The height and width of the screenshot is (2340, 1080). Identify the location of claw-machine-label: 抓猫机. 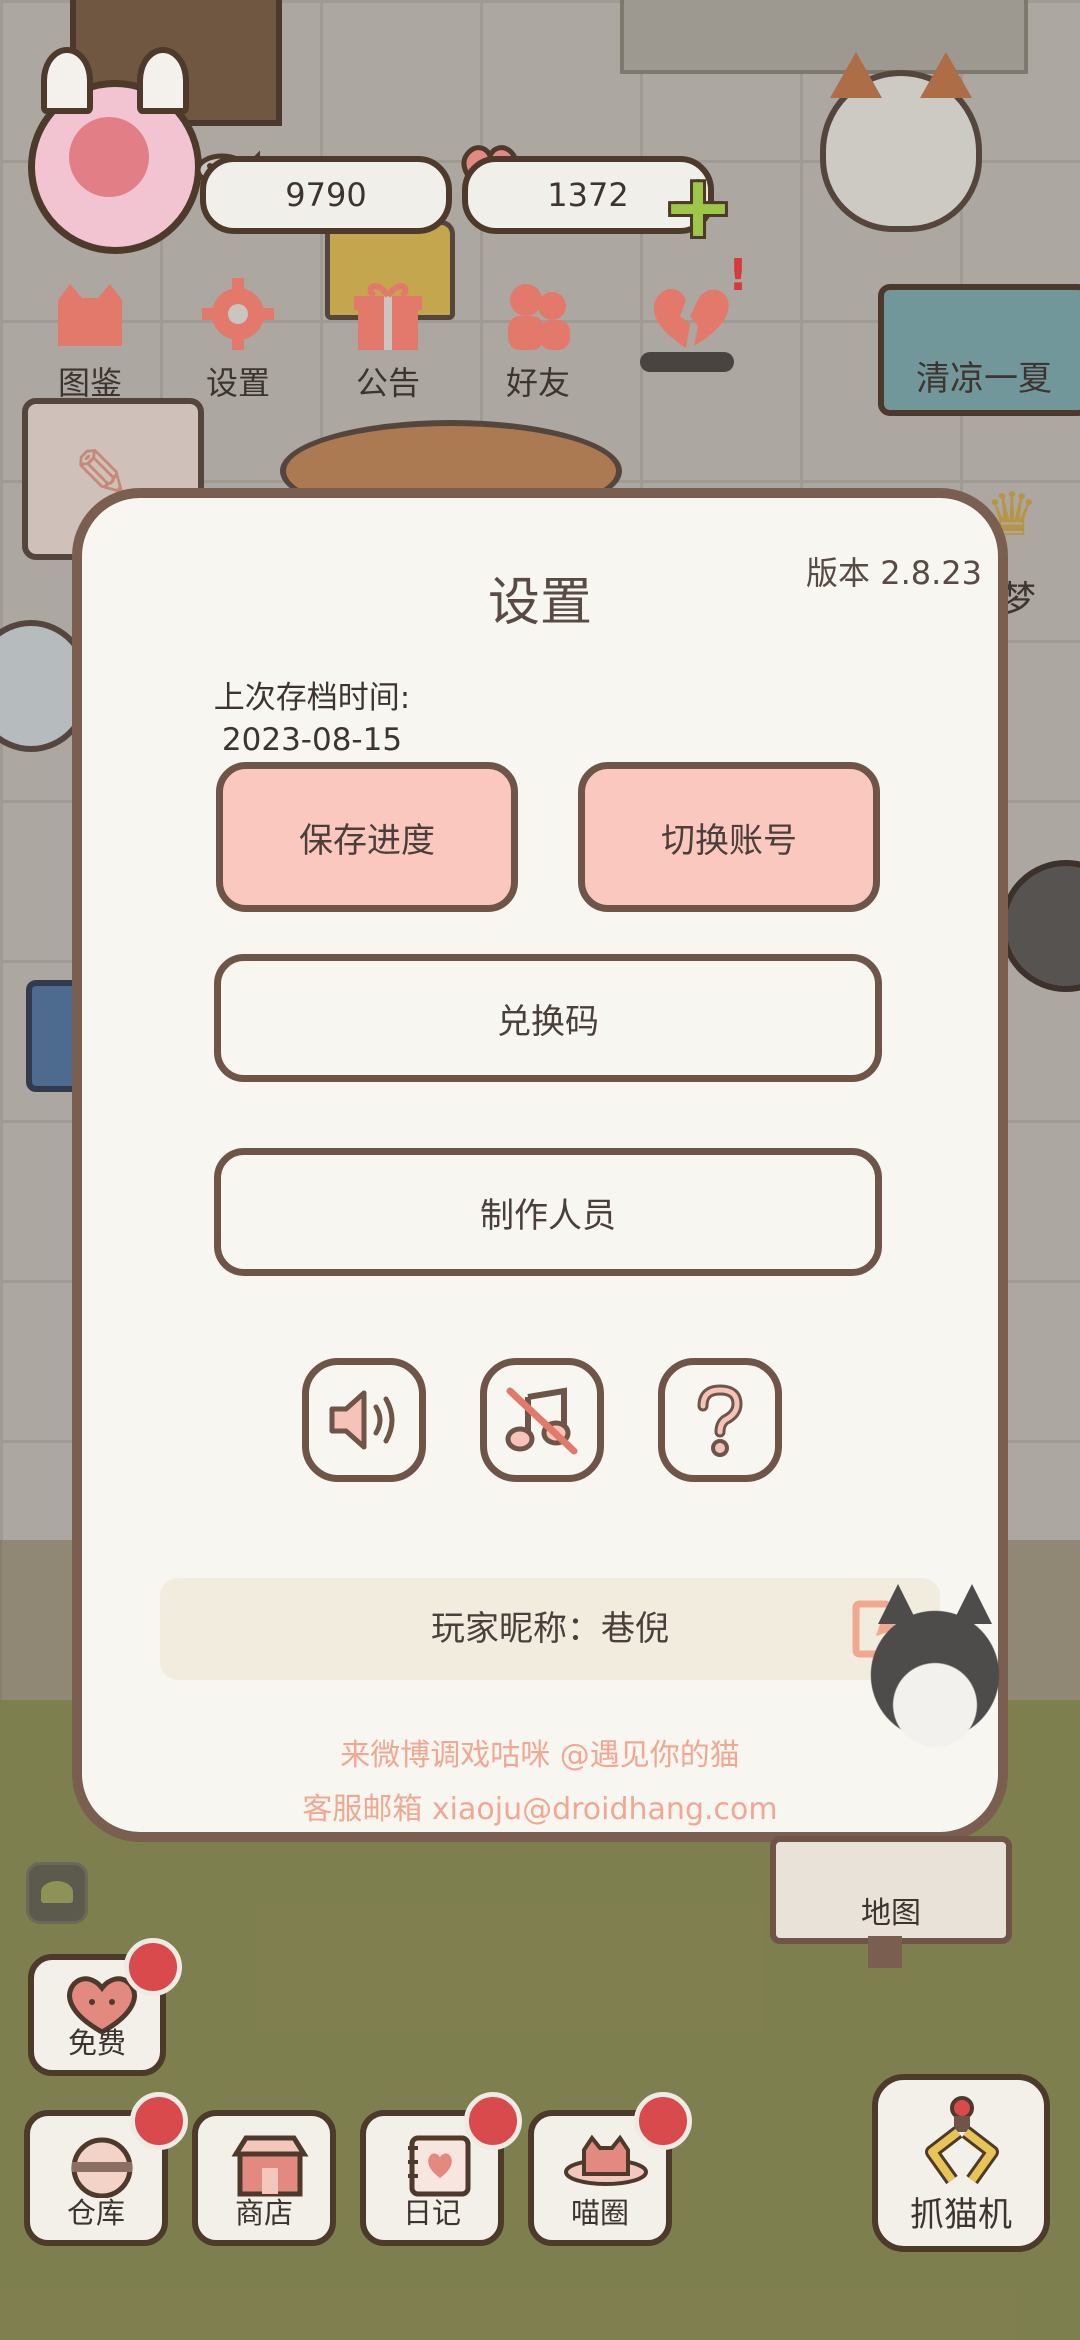
(961, 2215).